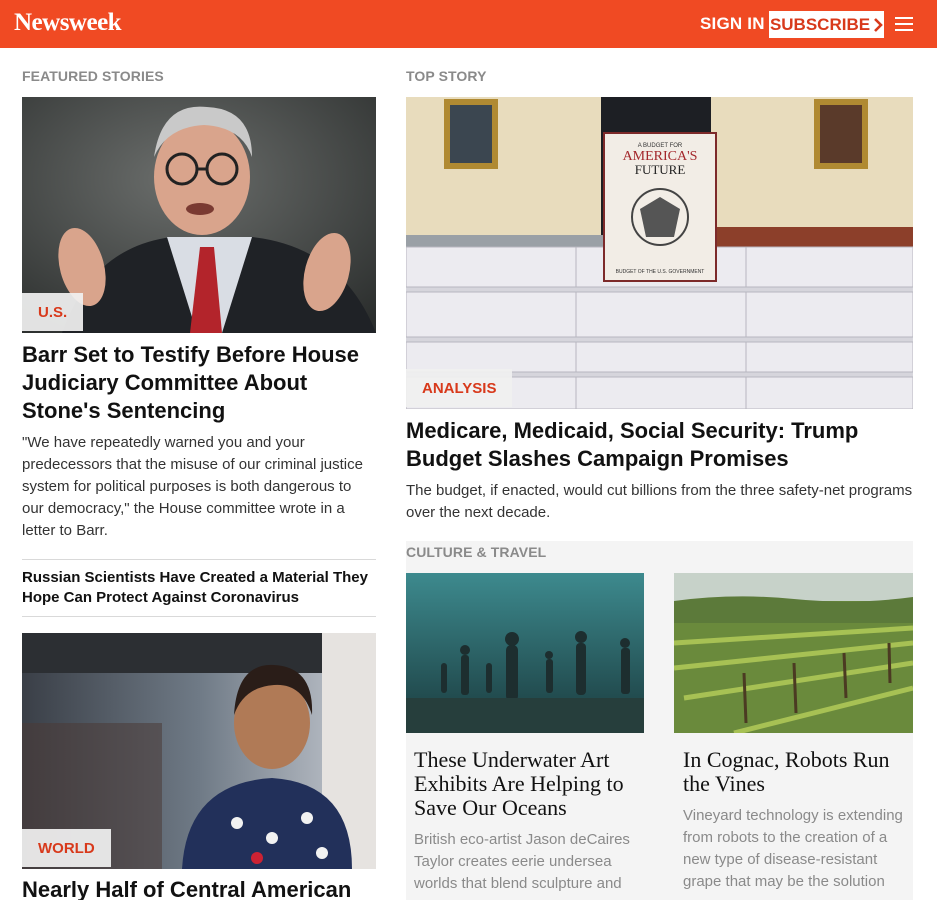 The width and height of the screenshot is (937, 900). Describe the element at coordinates (732, 24) in the screenshot. I see `sign-in-link: SIGN IN` at that location.